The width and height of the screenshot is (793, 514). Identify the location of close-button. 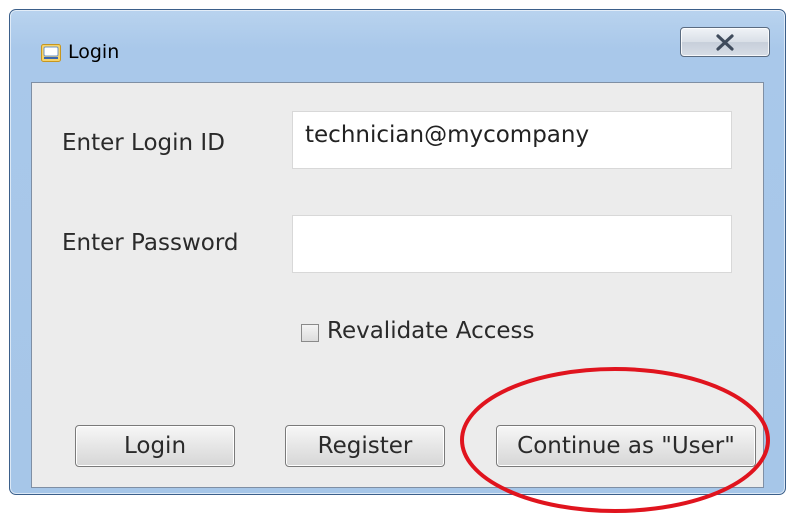
(725, 42).